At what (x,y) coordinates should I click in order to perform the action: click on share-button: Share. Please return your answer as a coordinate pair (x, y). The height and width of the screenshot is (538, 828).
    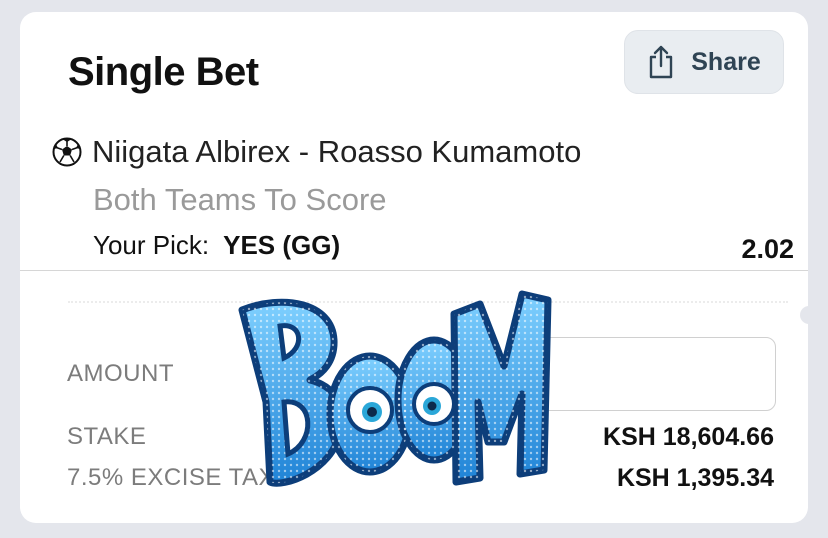
    Looking at the image, I should click on (704, 62).